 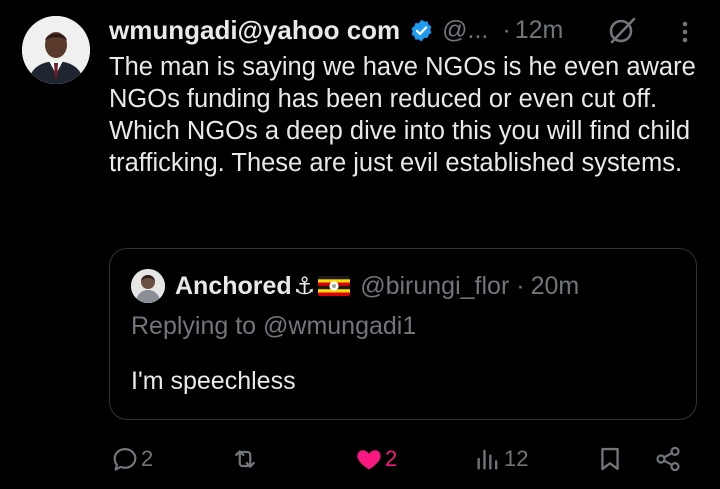 I want to click on post-time: 12m, so click(x=539, y=30).